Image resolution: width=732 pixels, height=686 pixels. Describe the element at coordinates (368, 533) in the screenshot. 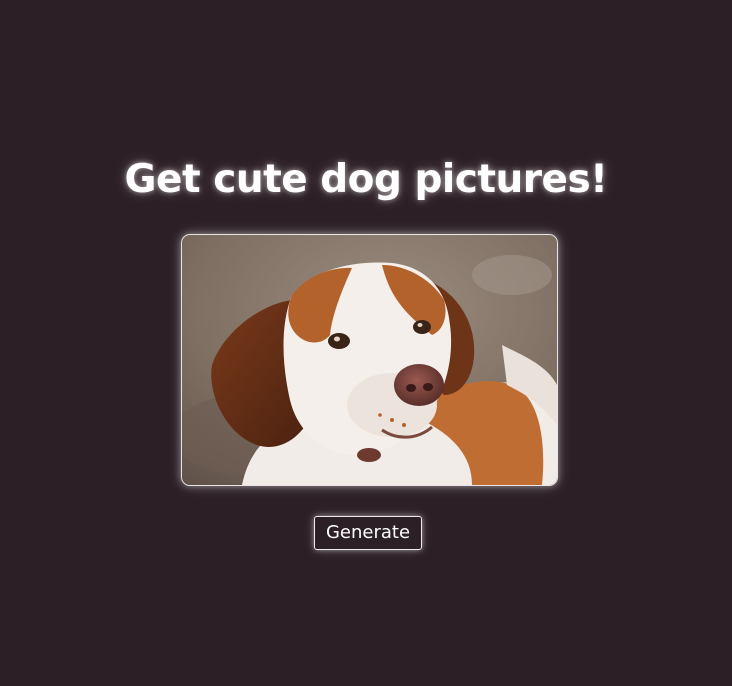

I see `generate-button: Generate` at that location.